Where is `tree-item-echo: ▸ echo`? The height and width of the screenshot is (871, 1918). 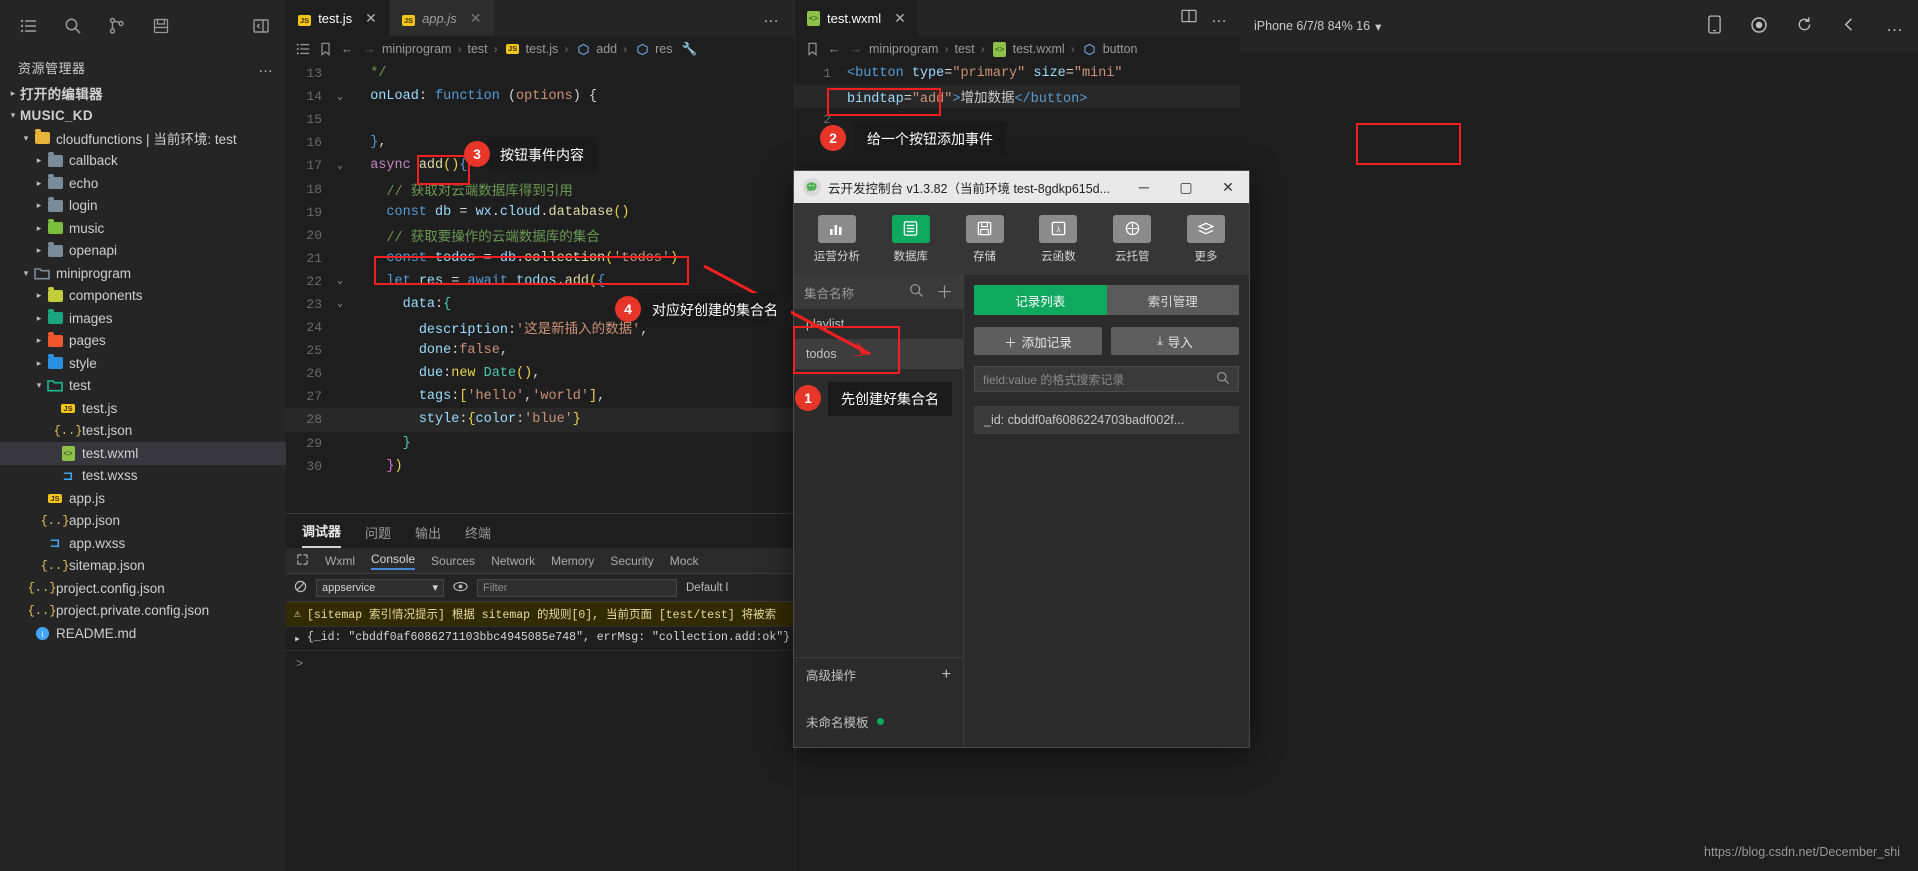
tree-item-echo: ▸ echo is located at coordinates (143, 183).